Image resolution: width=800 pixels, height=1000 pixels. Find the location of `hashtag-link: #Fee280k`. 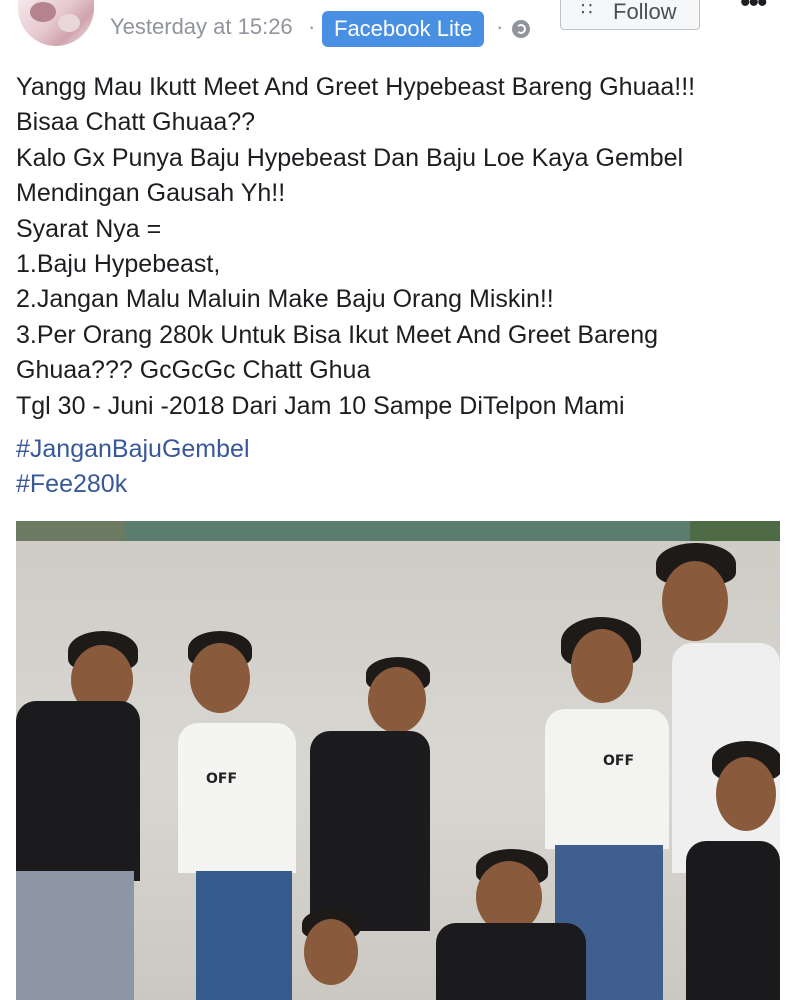

hashtag-link: #Fee280k is located at coordinates (133, 484).